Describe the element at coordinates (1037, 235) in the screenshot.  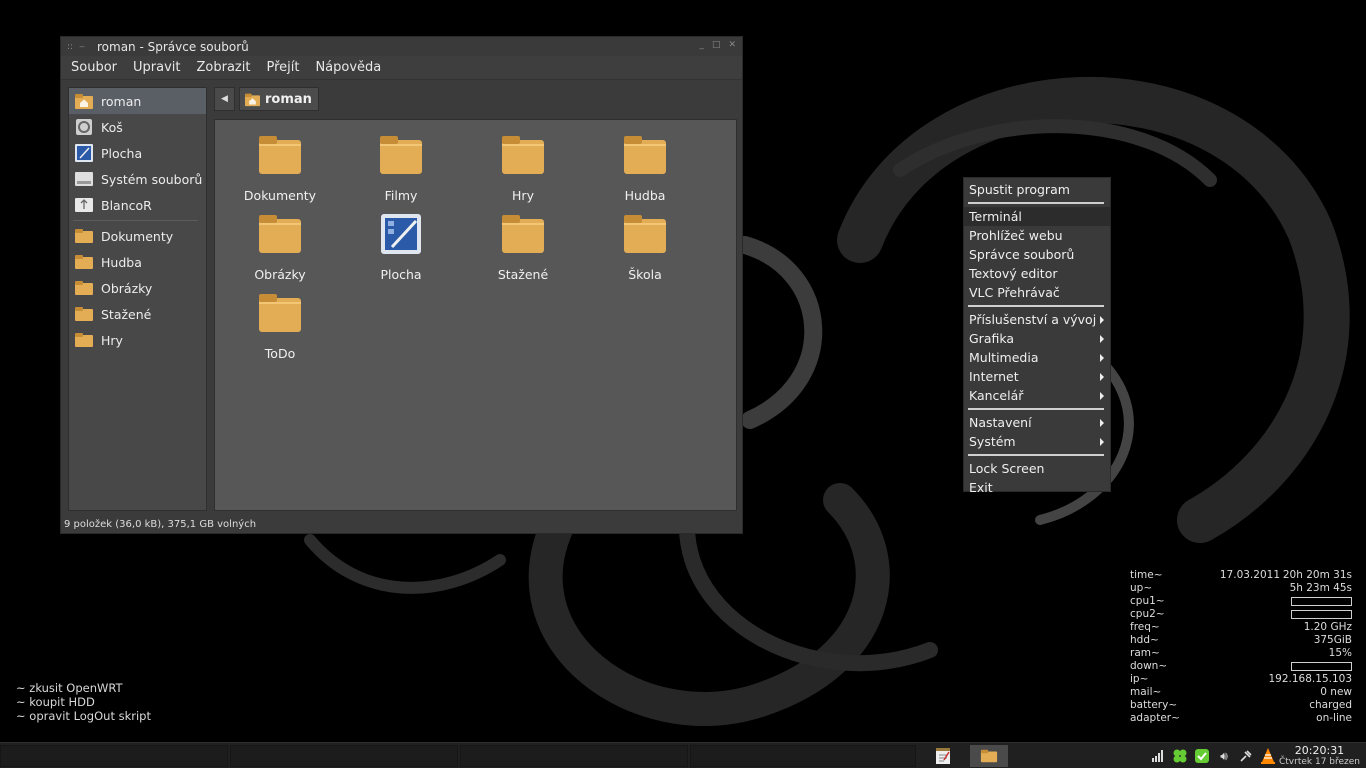
I see `menu-web-browser: Prohlížeč webu` at that location.